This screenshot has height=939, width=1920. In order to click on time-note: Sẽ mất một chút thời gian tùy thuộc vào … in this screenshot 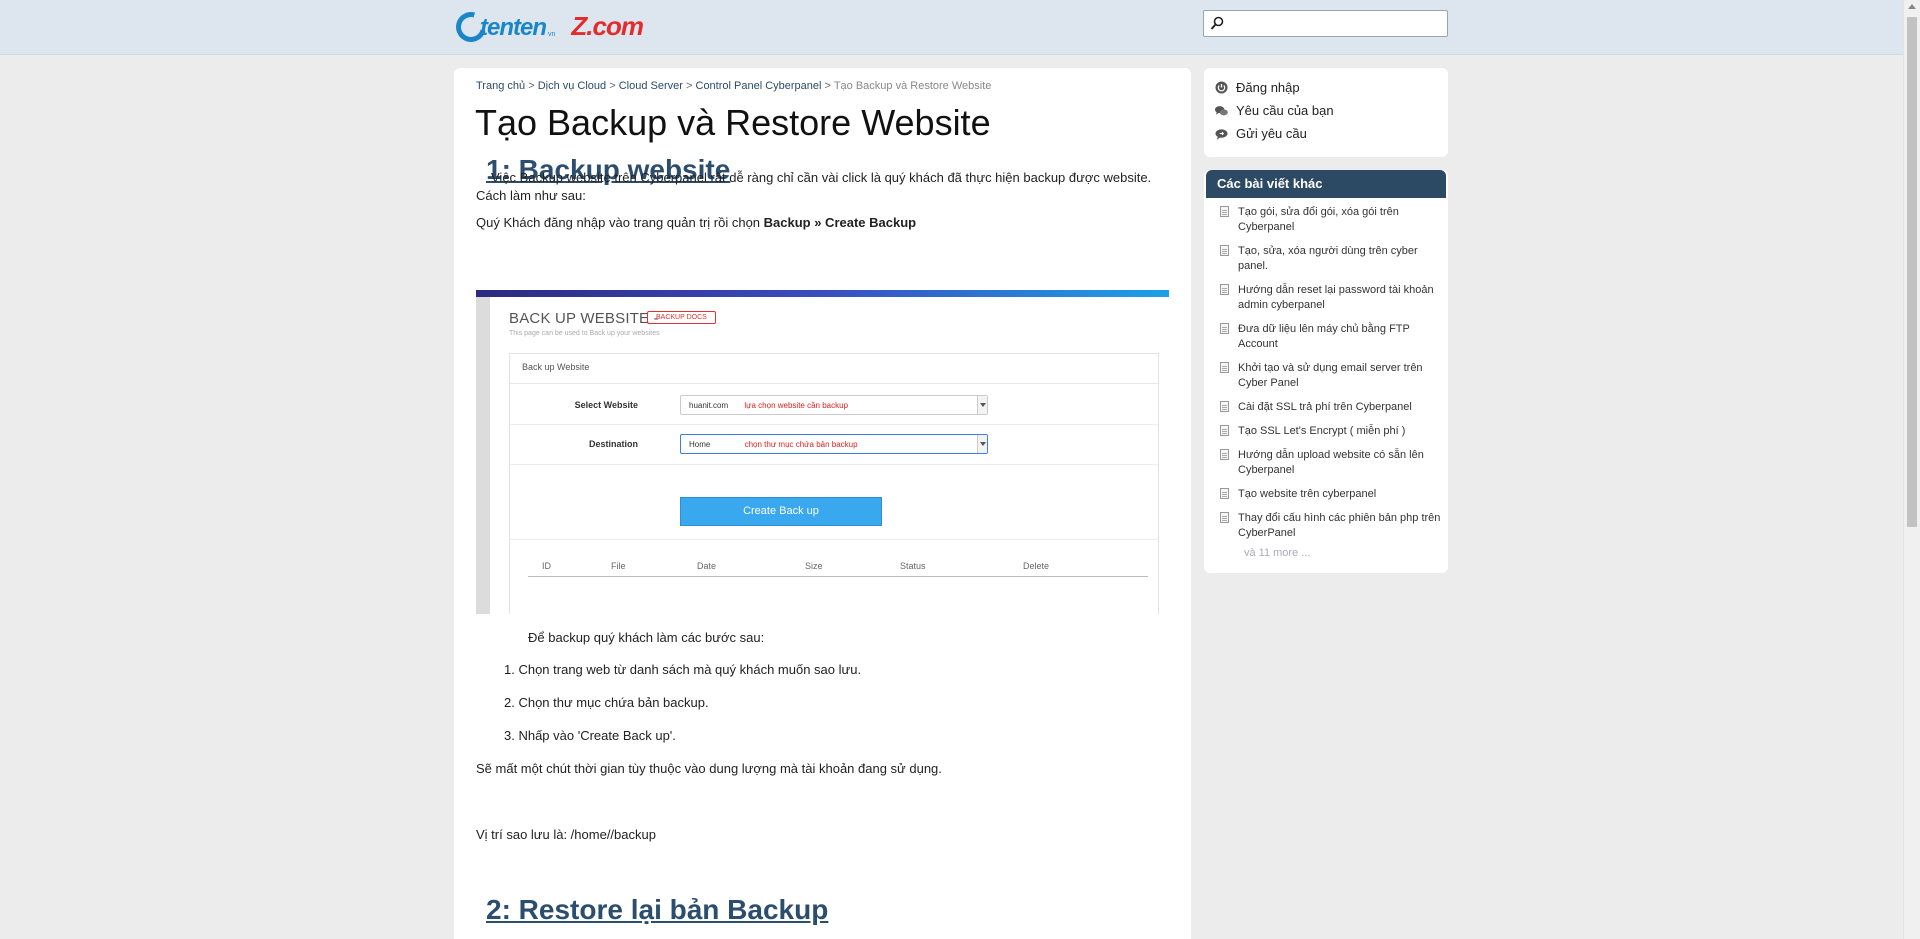, I will do `click(709, 768)`.